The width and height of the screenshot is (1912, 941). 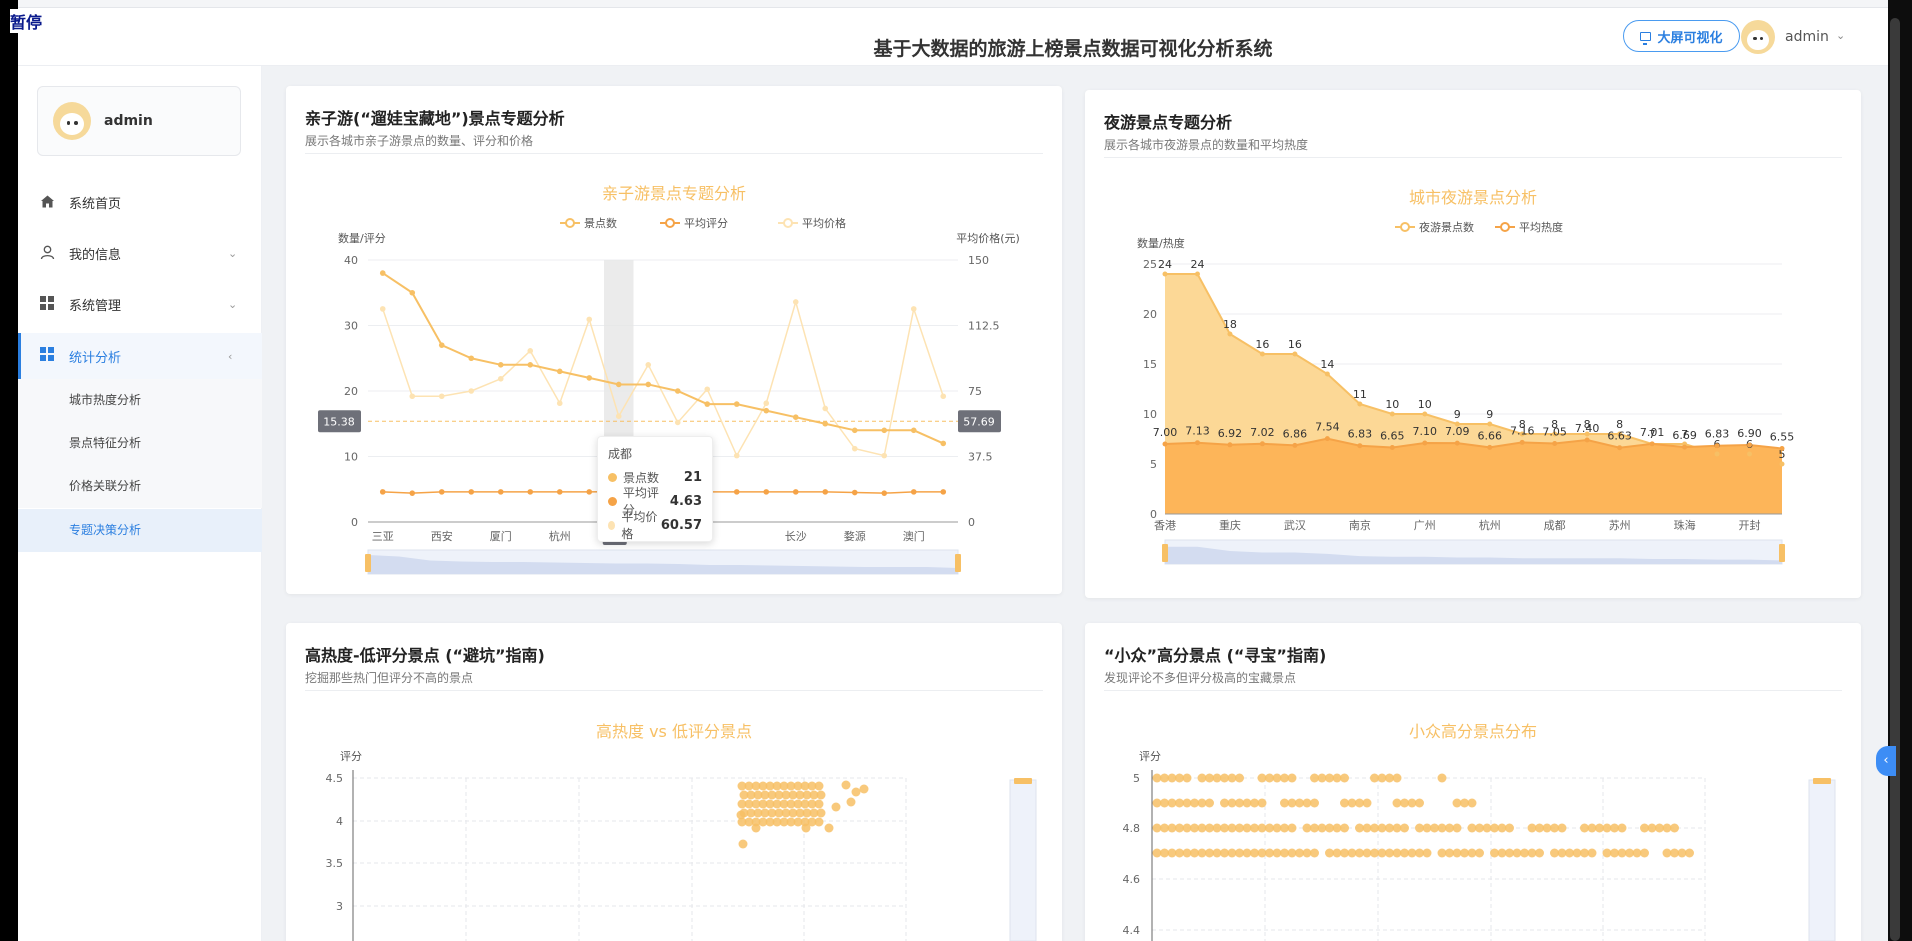 What do you see at coordinates (663, 358) in the screenshot?
I see `series-line` at bounding box center [663, 358].